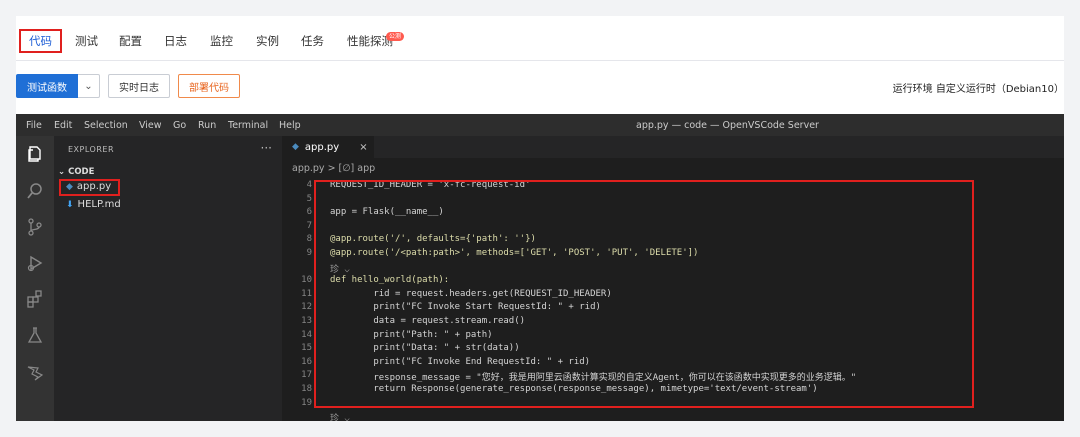 Image resolution: width=1080 pixels, height=437 pixels. Describe the element at coordinates (333, 168) in the screenshot. I see `breadcrumb: app.py > [∅] app` at that location.